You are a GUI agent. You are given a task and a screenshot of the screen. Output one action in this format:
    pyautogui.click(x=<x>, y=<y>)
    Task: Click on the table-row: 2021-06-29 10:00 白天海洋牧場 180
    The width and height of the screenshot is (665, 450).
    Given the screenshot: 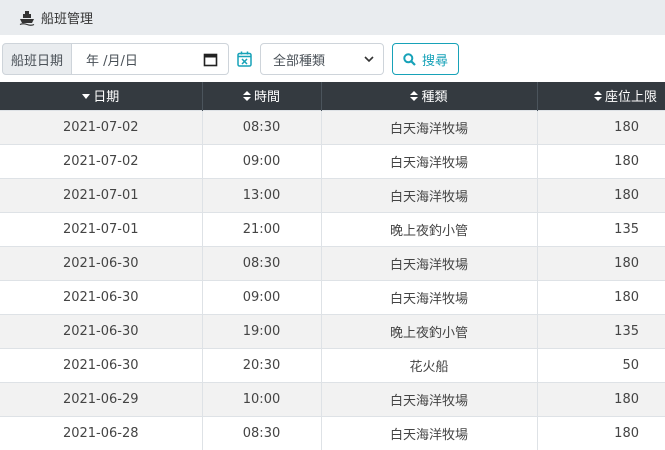 What is the action you would take?
    pyautogui.click(x=332, y=398)
    